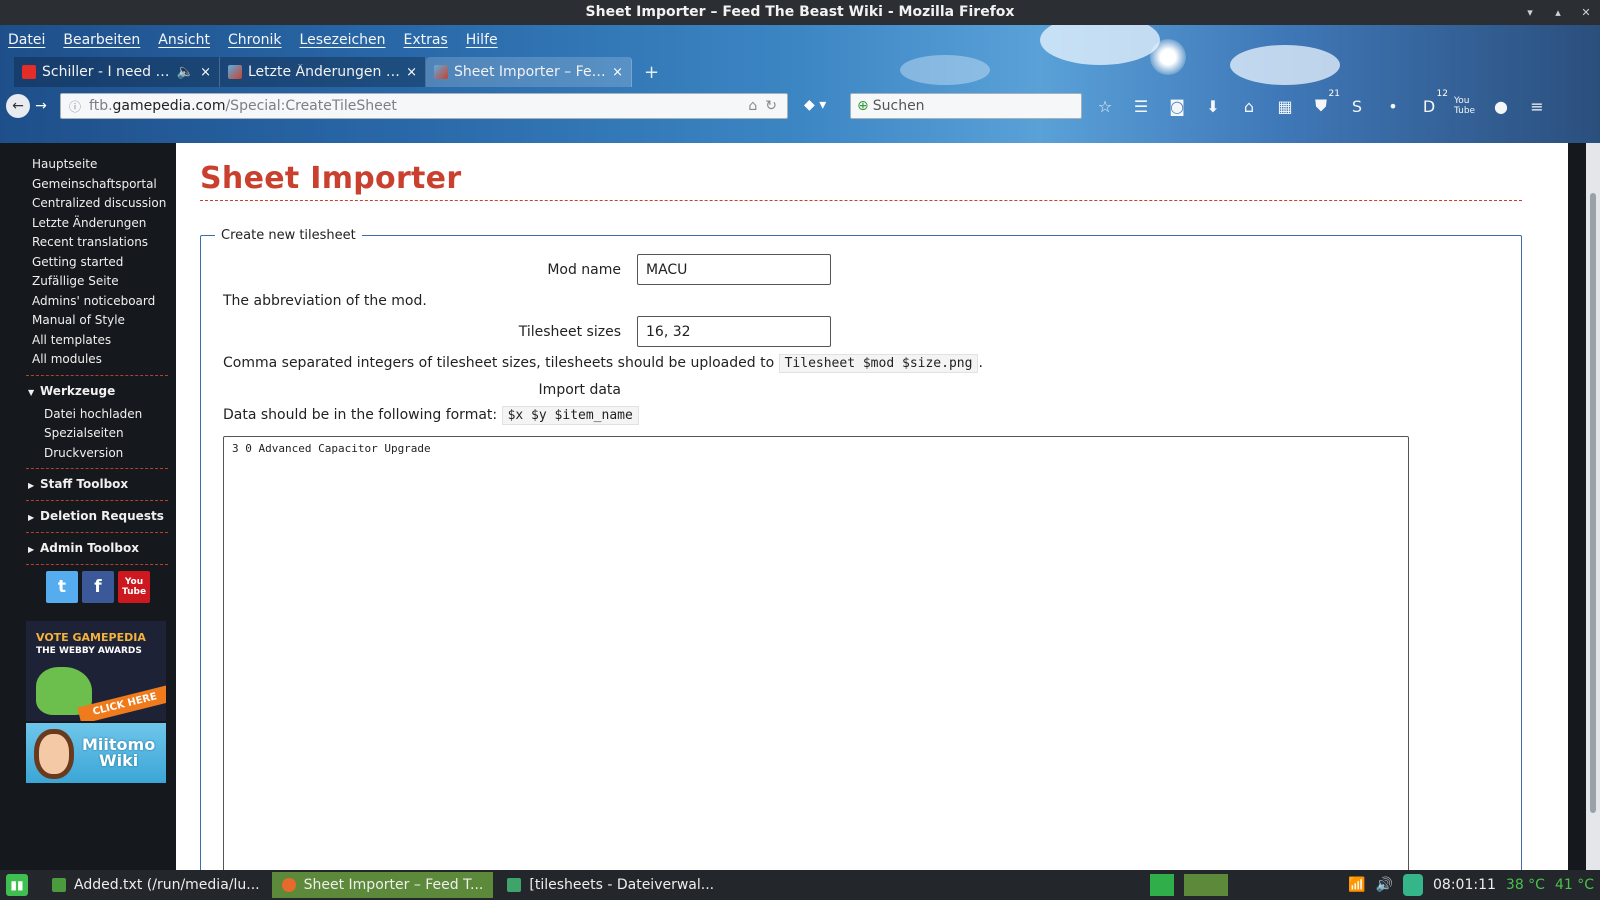 This screenshot has height=900, width=1600. Describe the element at coordinates (89, 651) in the screenshot. I see `banner-subline: THE WEBBY AWARDS` at that location.